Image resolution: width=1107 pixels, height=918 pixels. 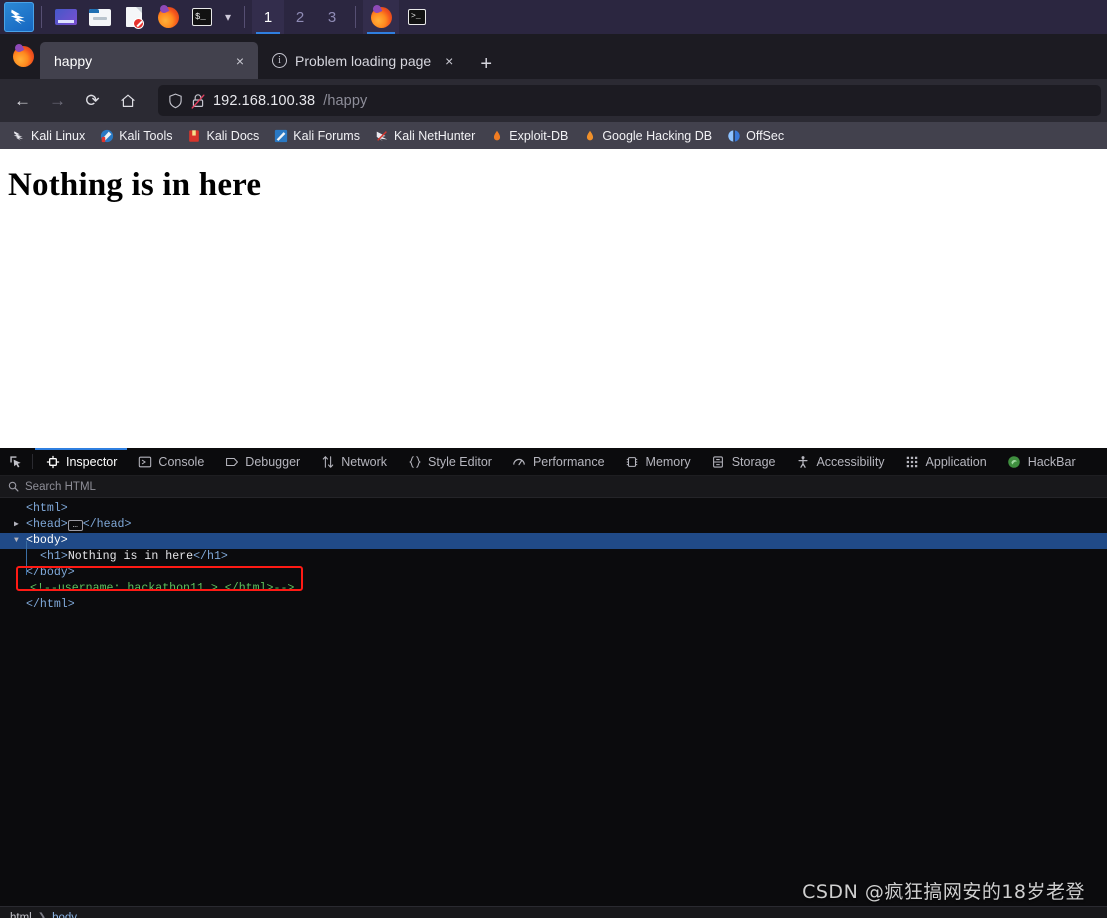 What do you see at coordinates (629, 100) in the screenshot?
I see `address-bar: 192.168.100.38/happy` at bounding box center [629, 100].